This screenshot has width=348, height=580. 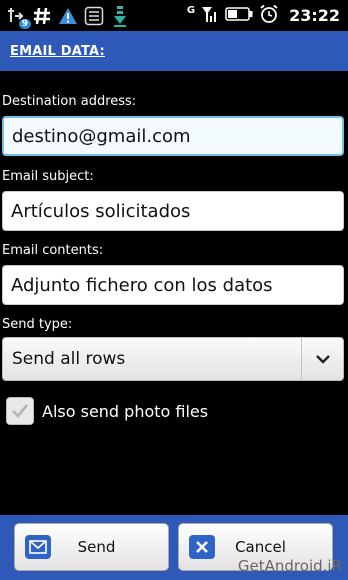 What do you see at coordinates (173, 359) in the screenshot?
I see `send-type-dropdown: Send all rows` at bounding box center [173, 359].